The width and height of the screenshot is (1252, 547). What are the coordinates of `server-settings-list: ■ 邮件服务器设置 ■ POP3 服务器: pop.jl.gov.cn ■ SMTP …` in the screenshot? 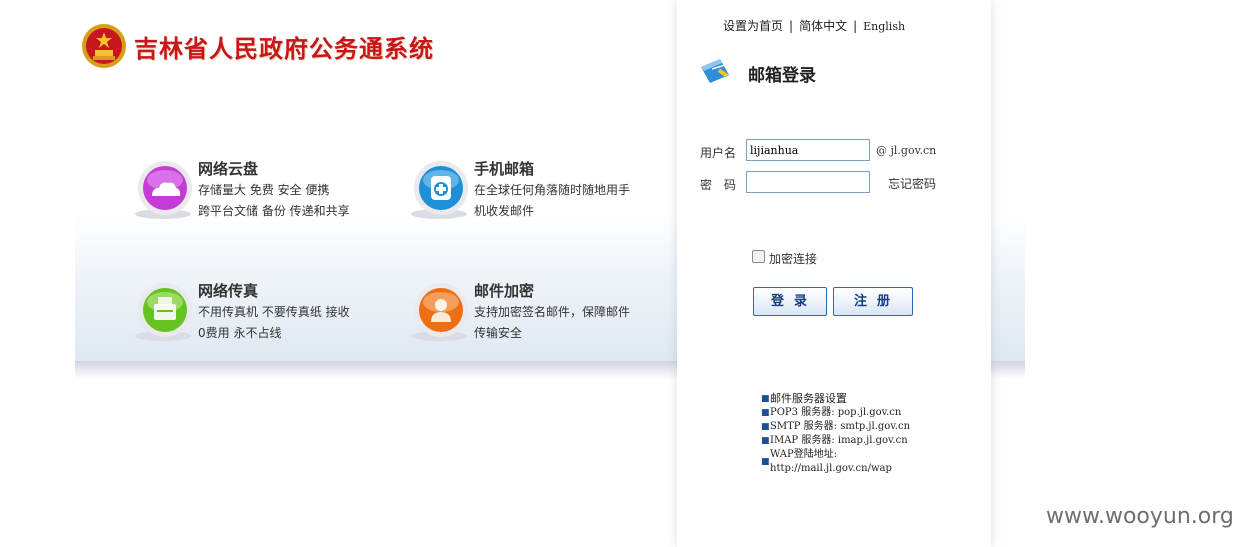 It's located at (835, 434).